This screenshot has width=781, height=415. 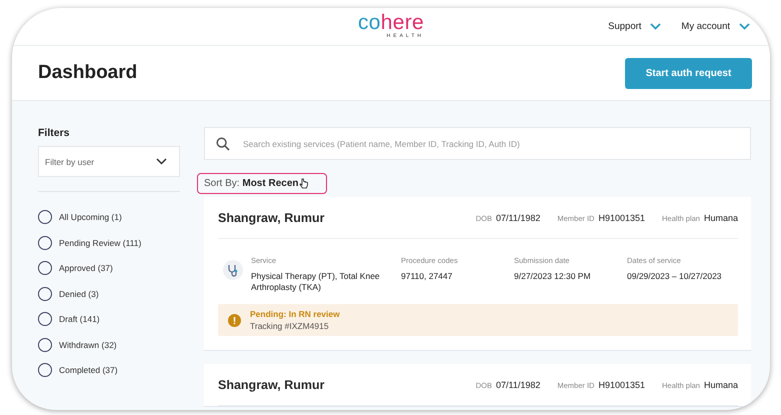 I want to click on user-filter-select: Filter by user, so click(x=109, y=161).